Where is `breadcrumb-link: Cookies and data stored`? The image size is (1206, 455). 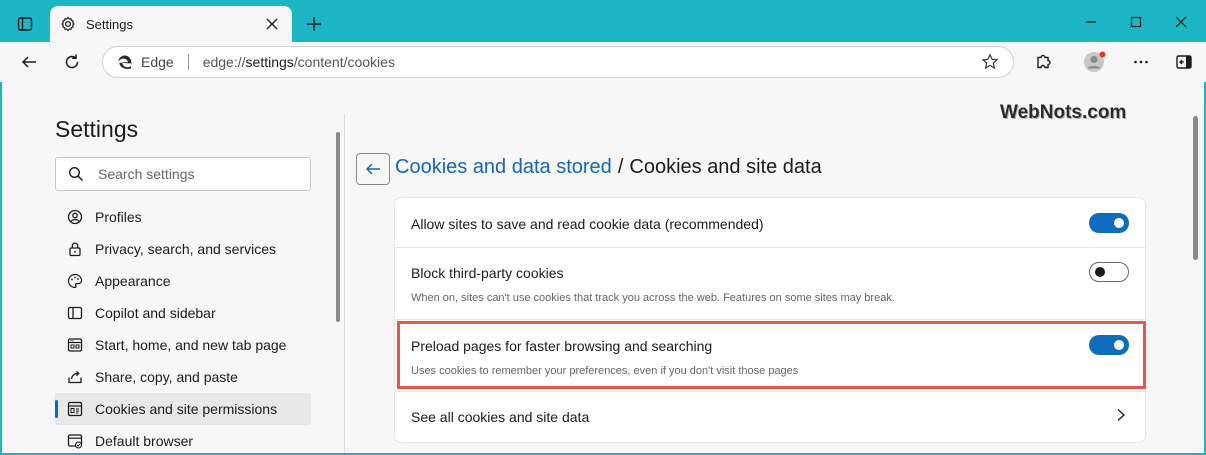
breadcrumb-link: Cookies and data stored is located at coordinates (503, 167).